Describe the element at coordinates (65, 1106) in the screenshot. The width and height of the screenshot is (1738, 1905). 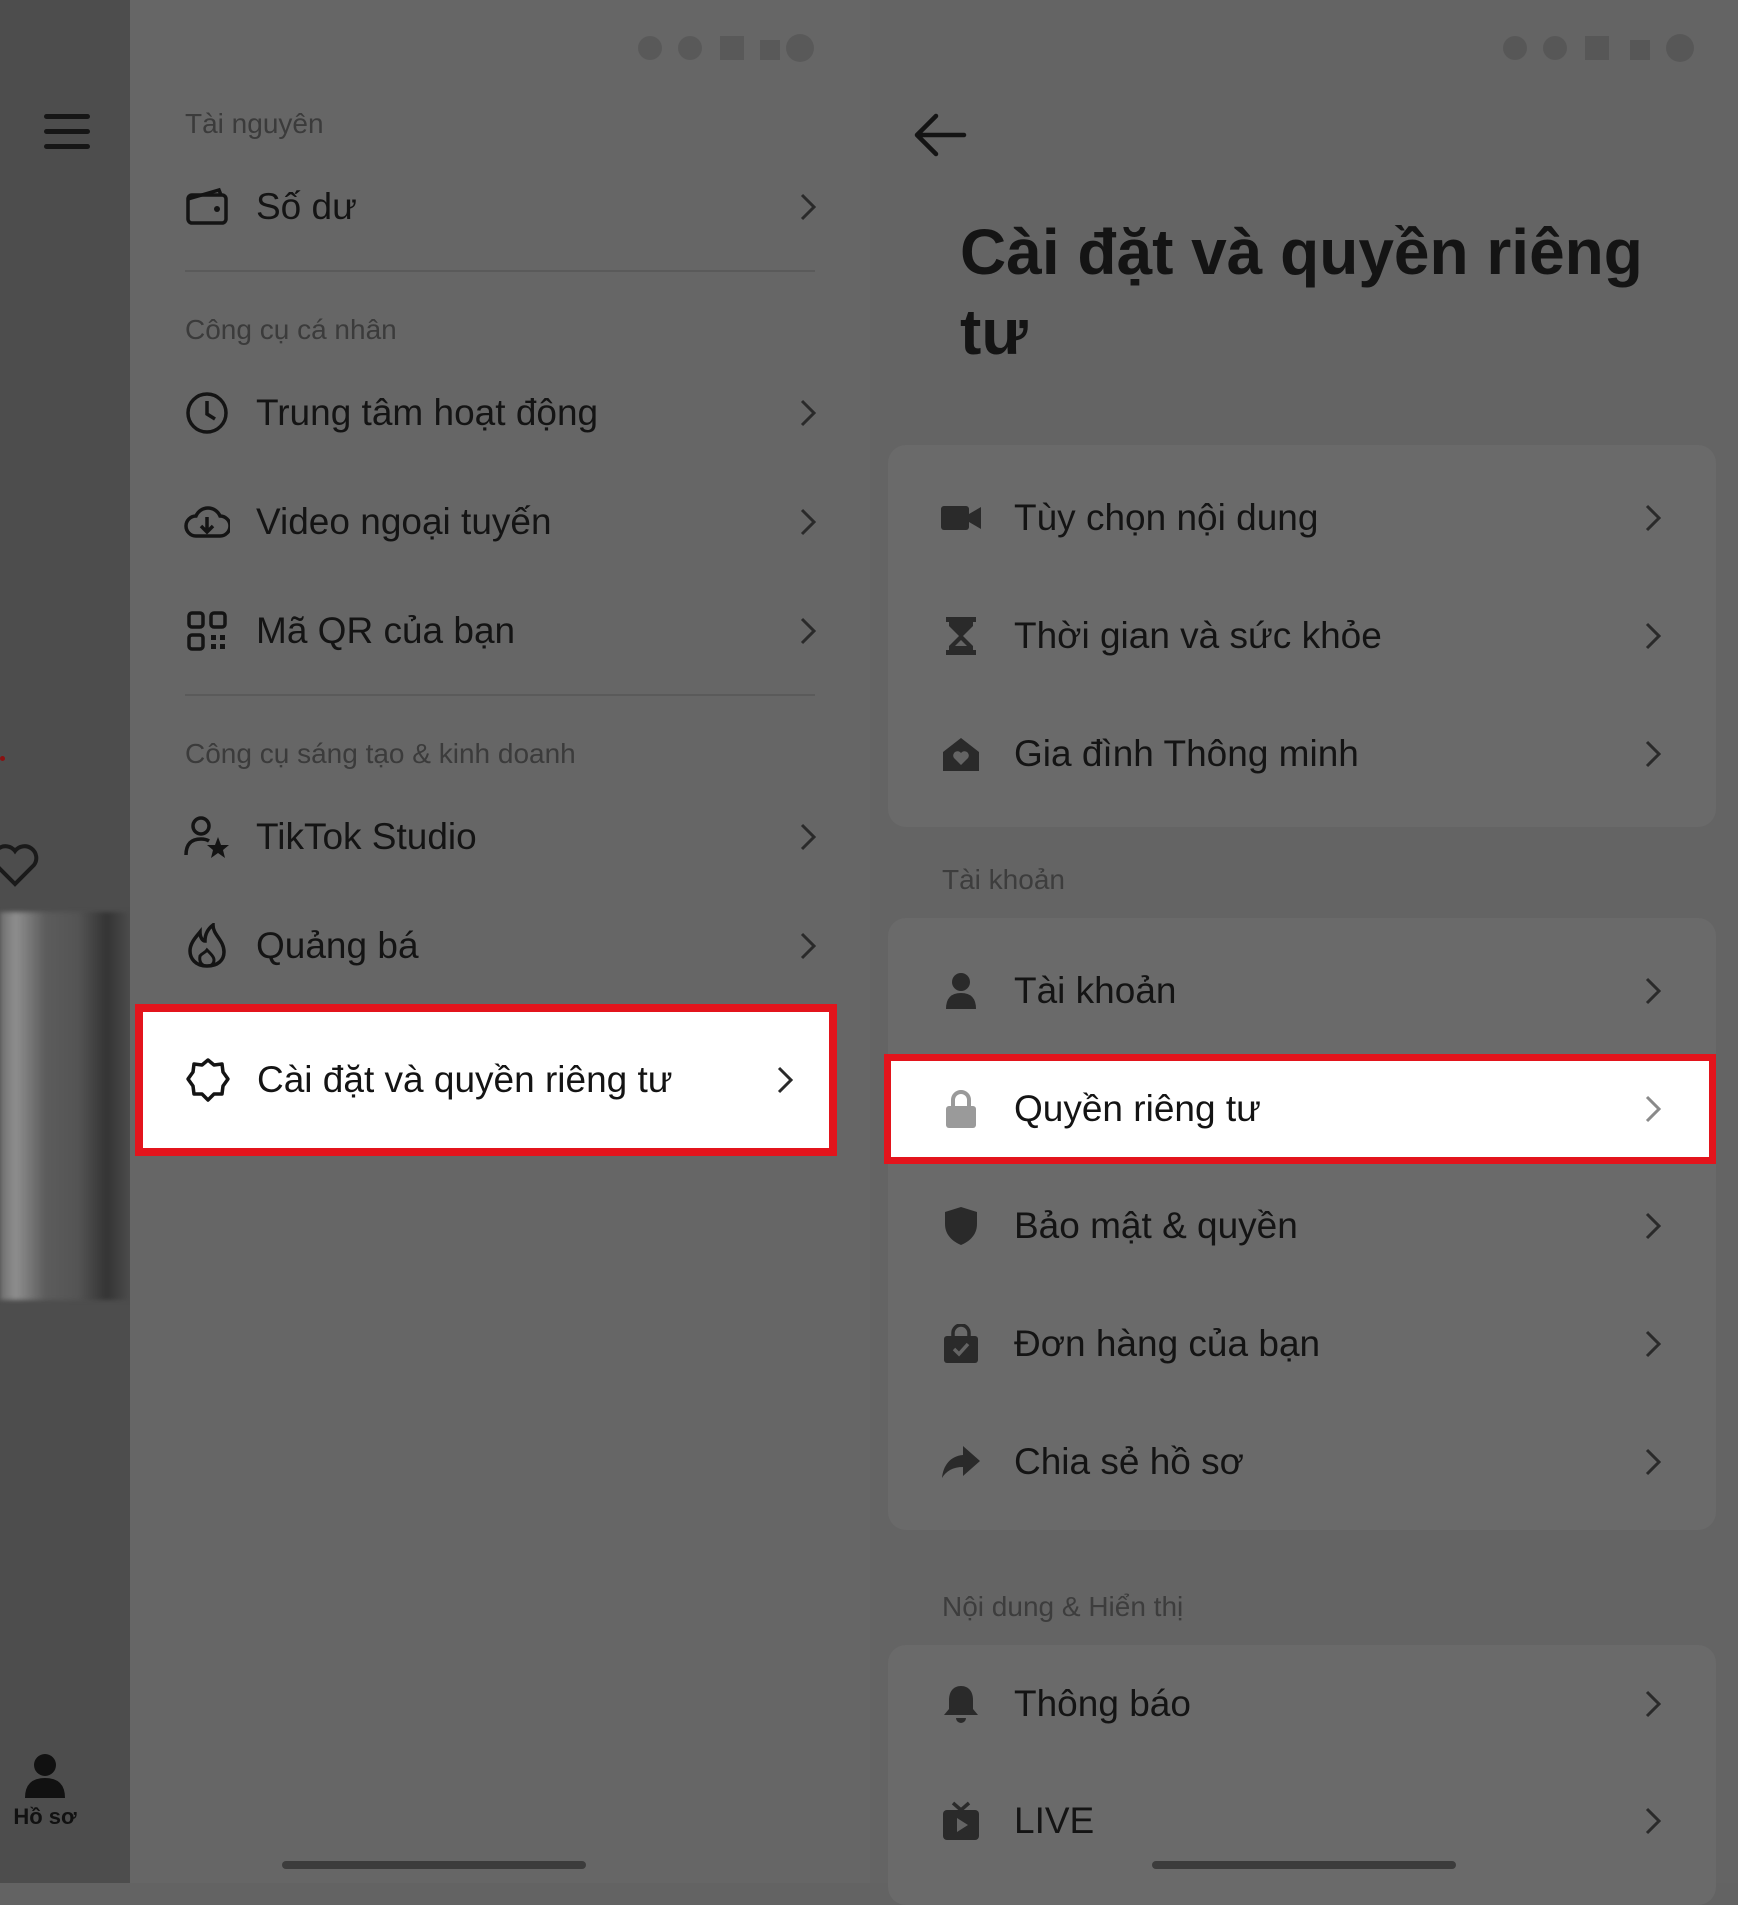
I see `video-thumbnail` at that location.